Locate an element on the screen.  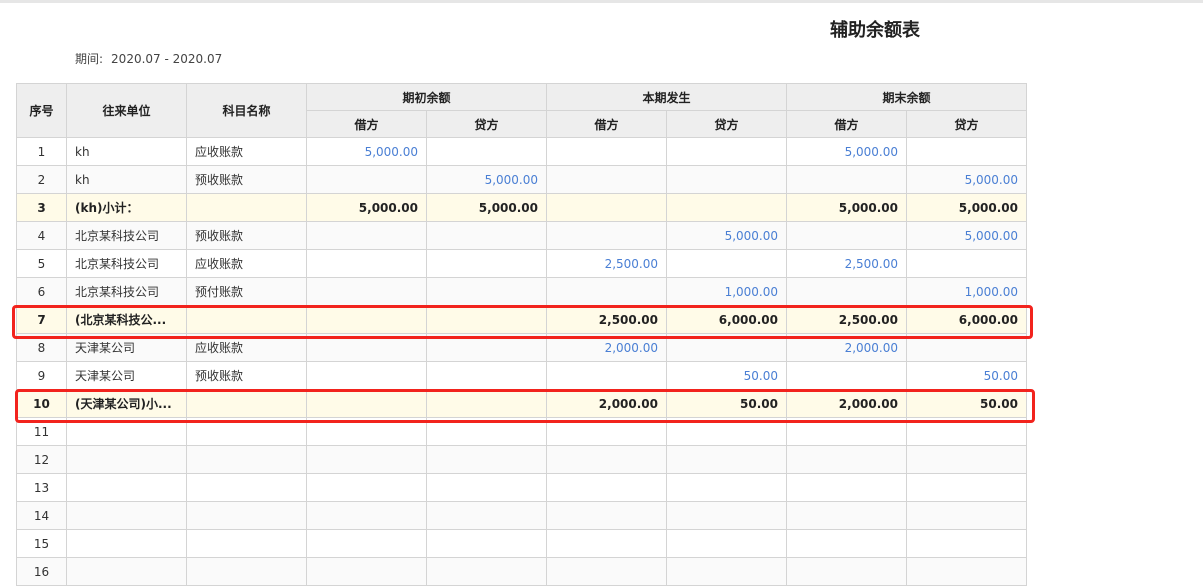
table-row: 6 北京某科技公司 预付账款 1,000.00 1,000.00 is located at coordinates (521, 291).